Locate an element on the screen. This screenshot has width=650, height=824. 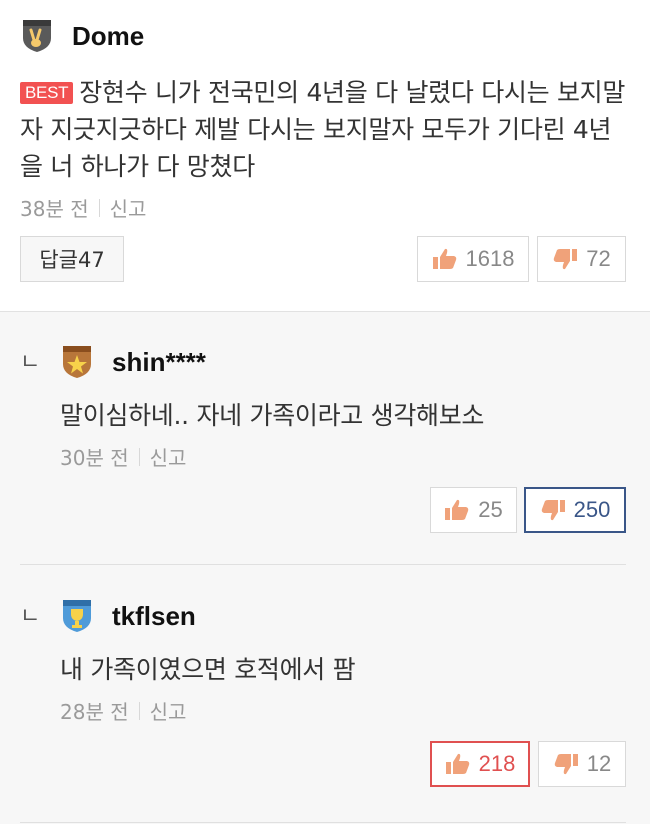
victory-hand-badge-icon is located at coordinates (37, 36).